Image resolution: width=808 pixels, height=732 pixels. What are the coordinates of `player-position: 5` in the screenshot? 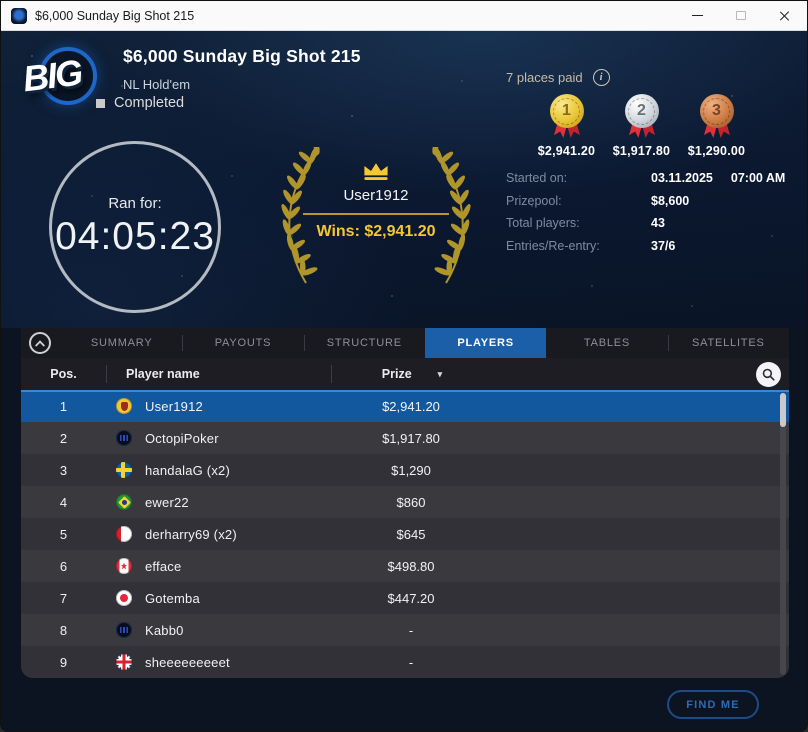 It's located at (63, 534).